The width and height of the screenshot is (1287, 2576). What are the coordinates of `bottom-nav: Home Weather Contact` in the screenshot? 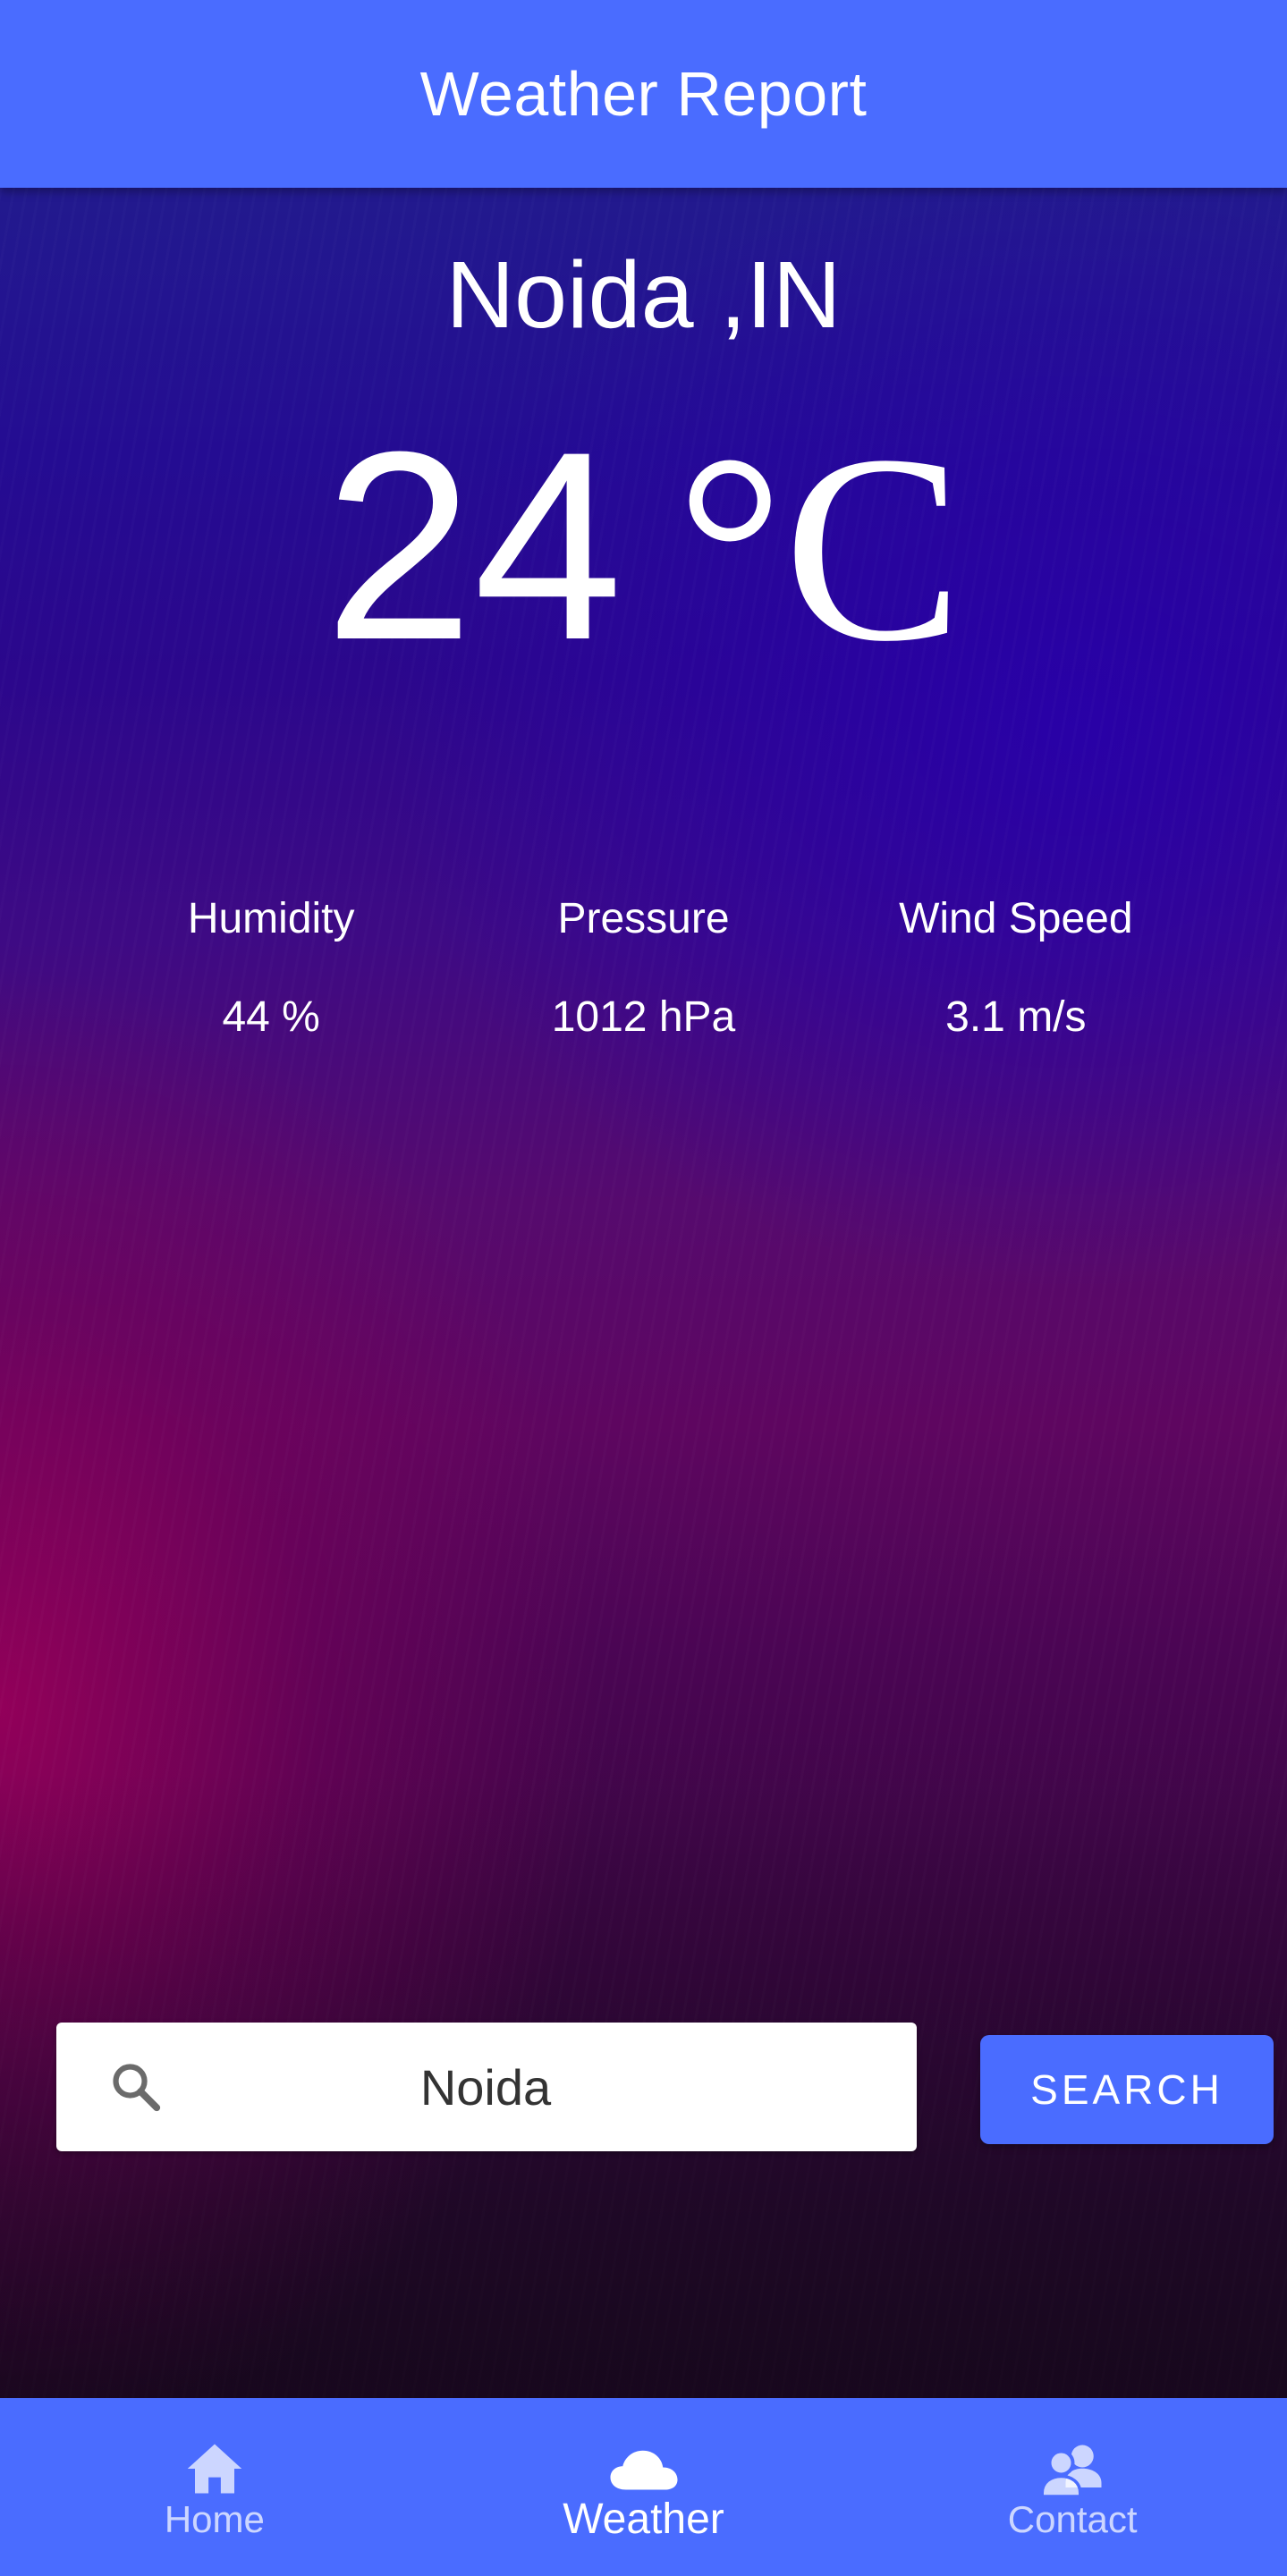 It's located at (643, 2487).